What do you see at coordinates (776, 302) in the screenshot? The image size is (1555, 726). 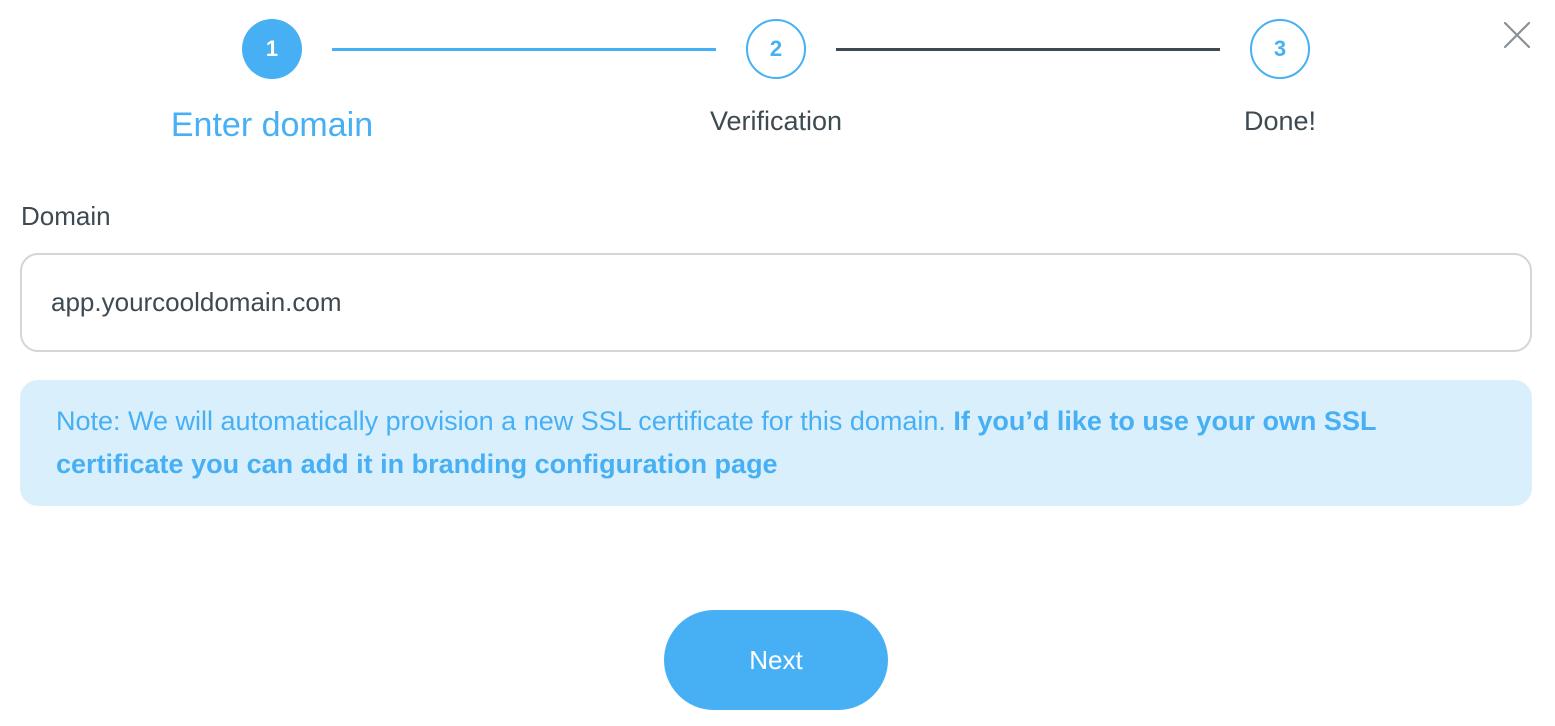 I see `domain-input` at bounding box center [776, 302].